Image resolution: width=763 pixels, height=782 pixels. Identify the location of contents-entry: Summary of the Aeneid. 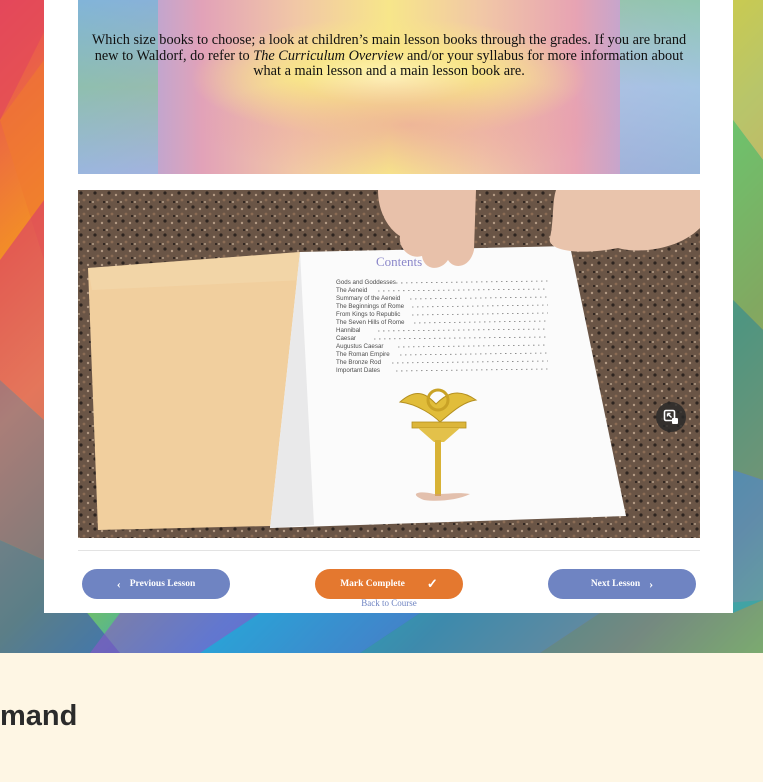
(368, 298).